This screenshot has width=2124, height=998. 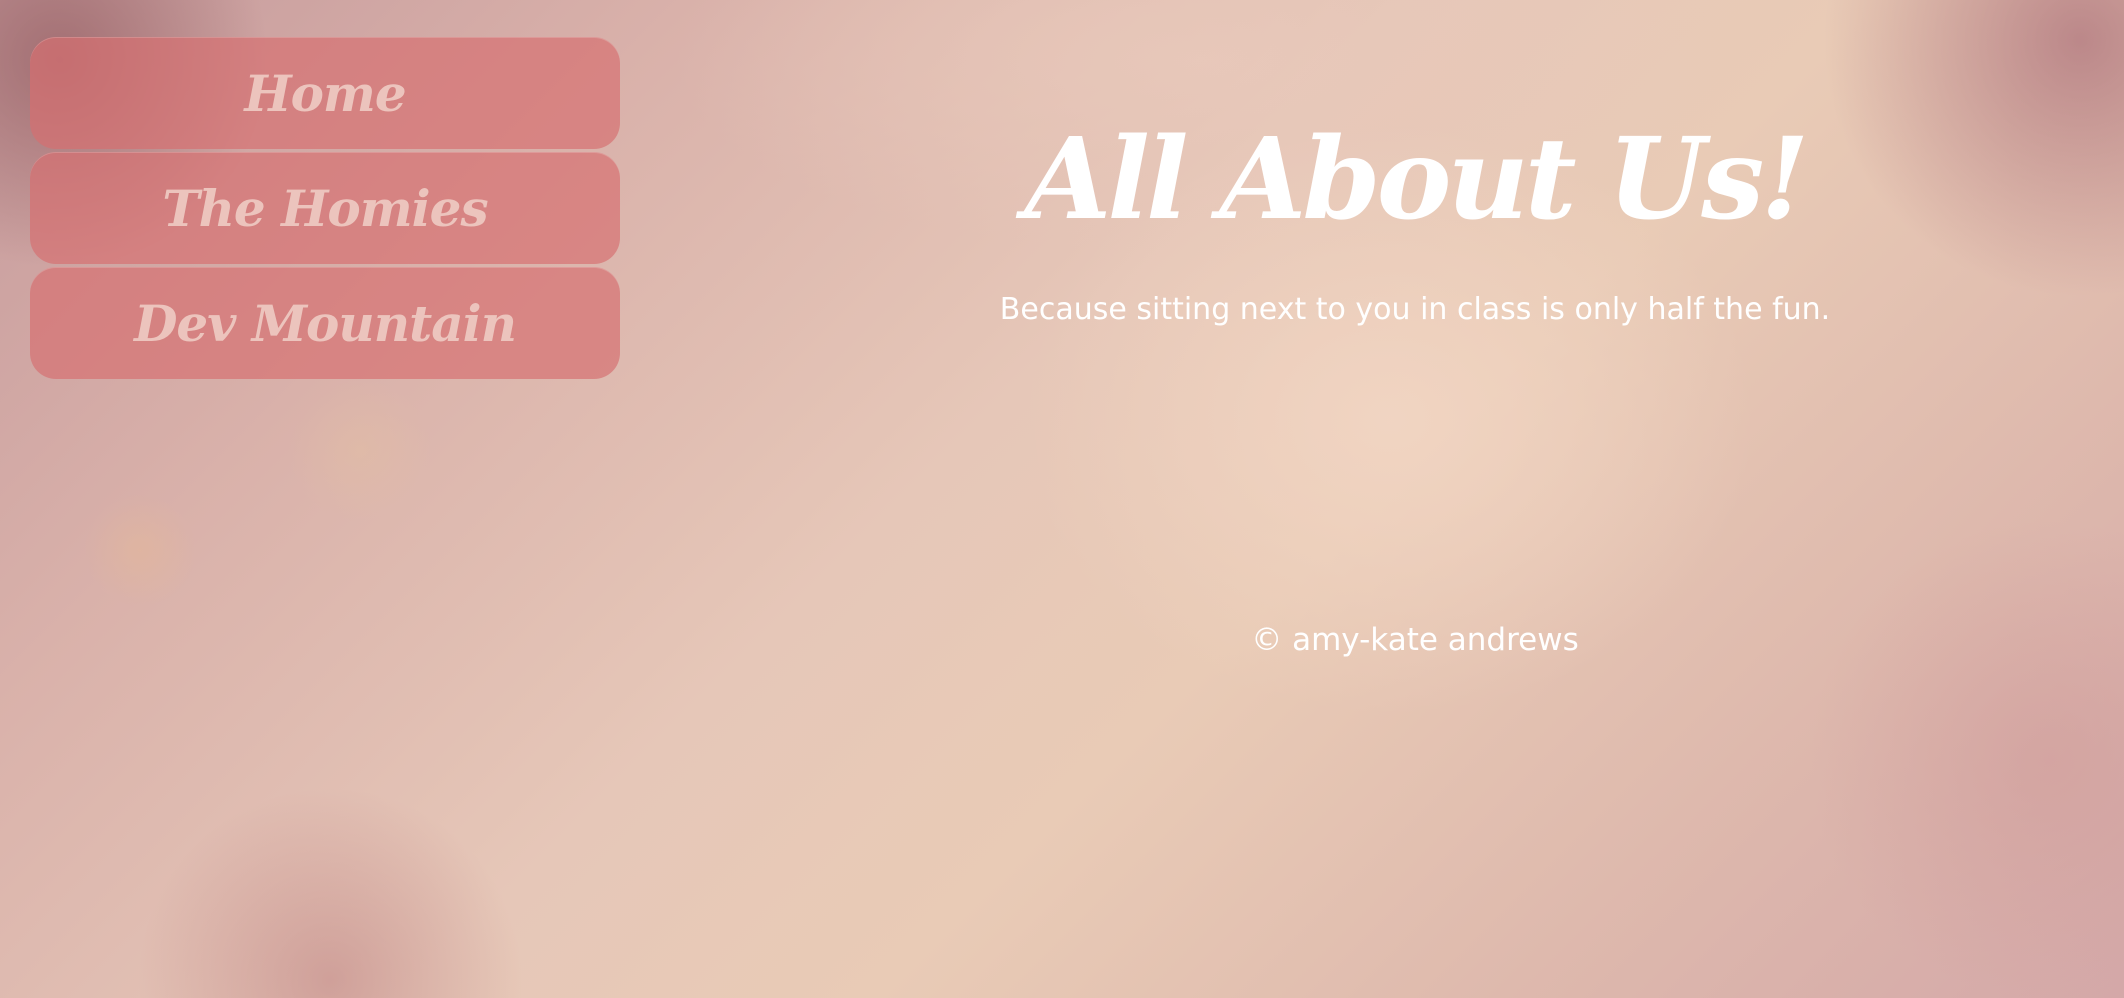 I want to click on nav-item-label: Dev Mountain, so click(x=325, y=323).